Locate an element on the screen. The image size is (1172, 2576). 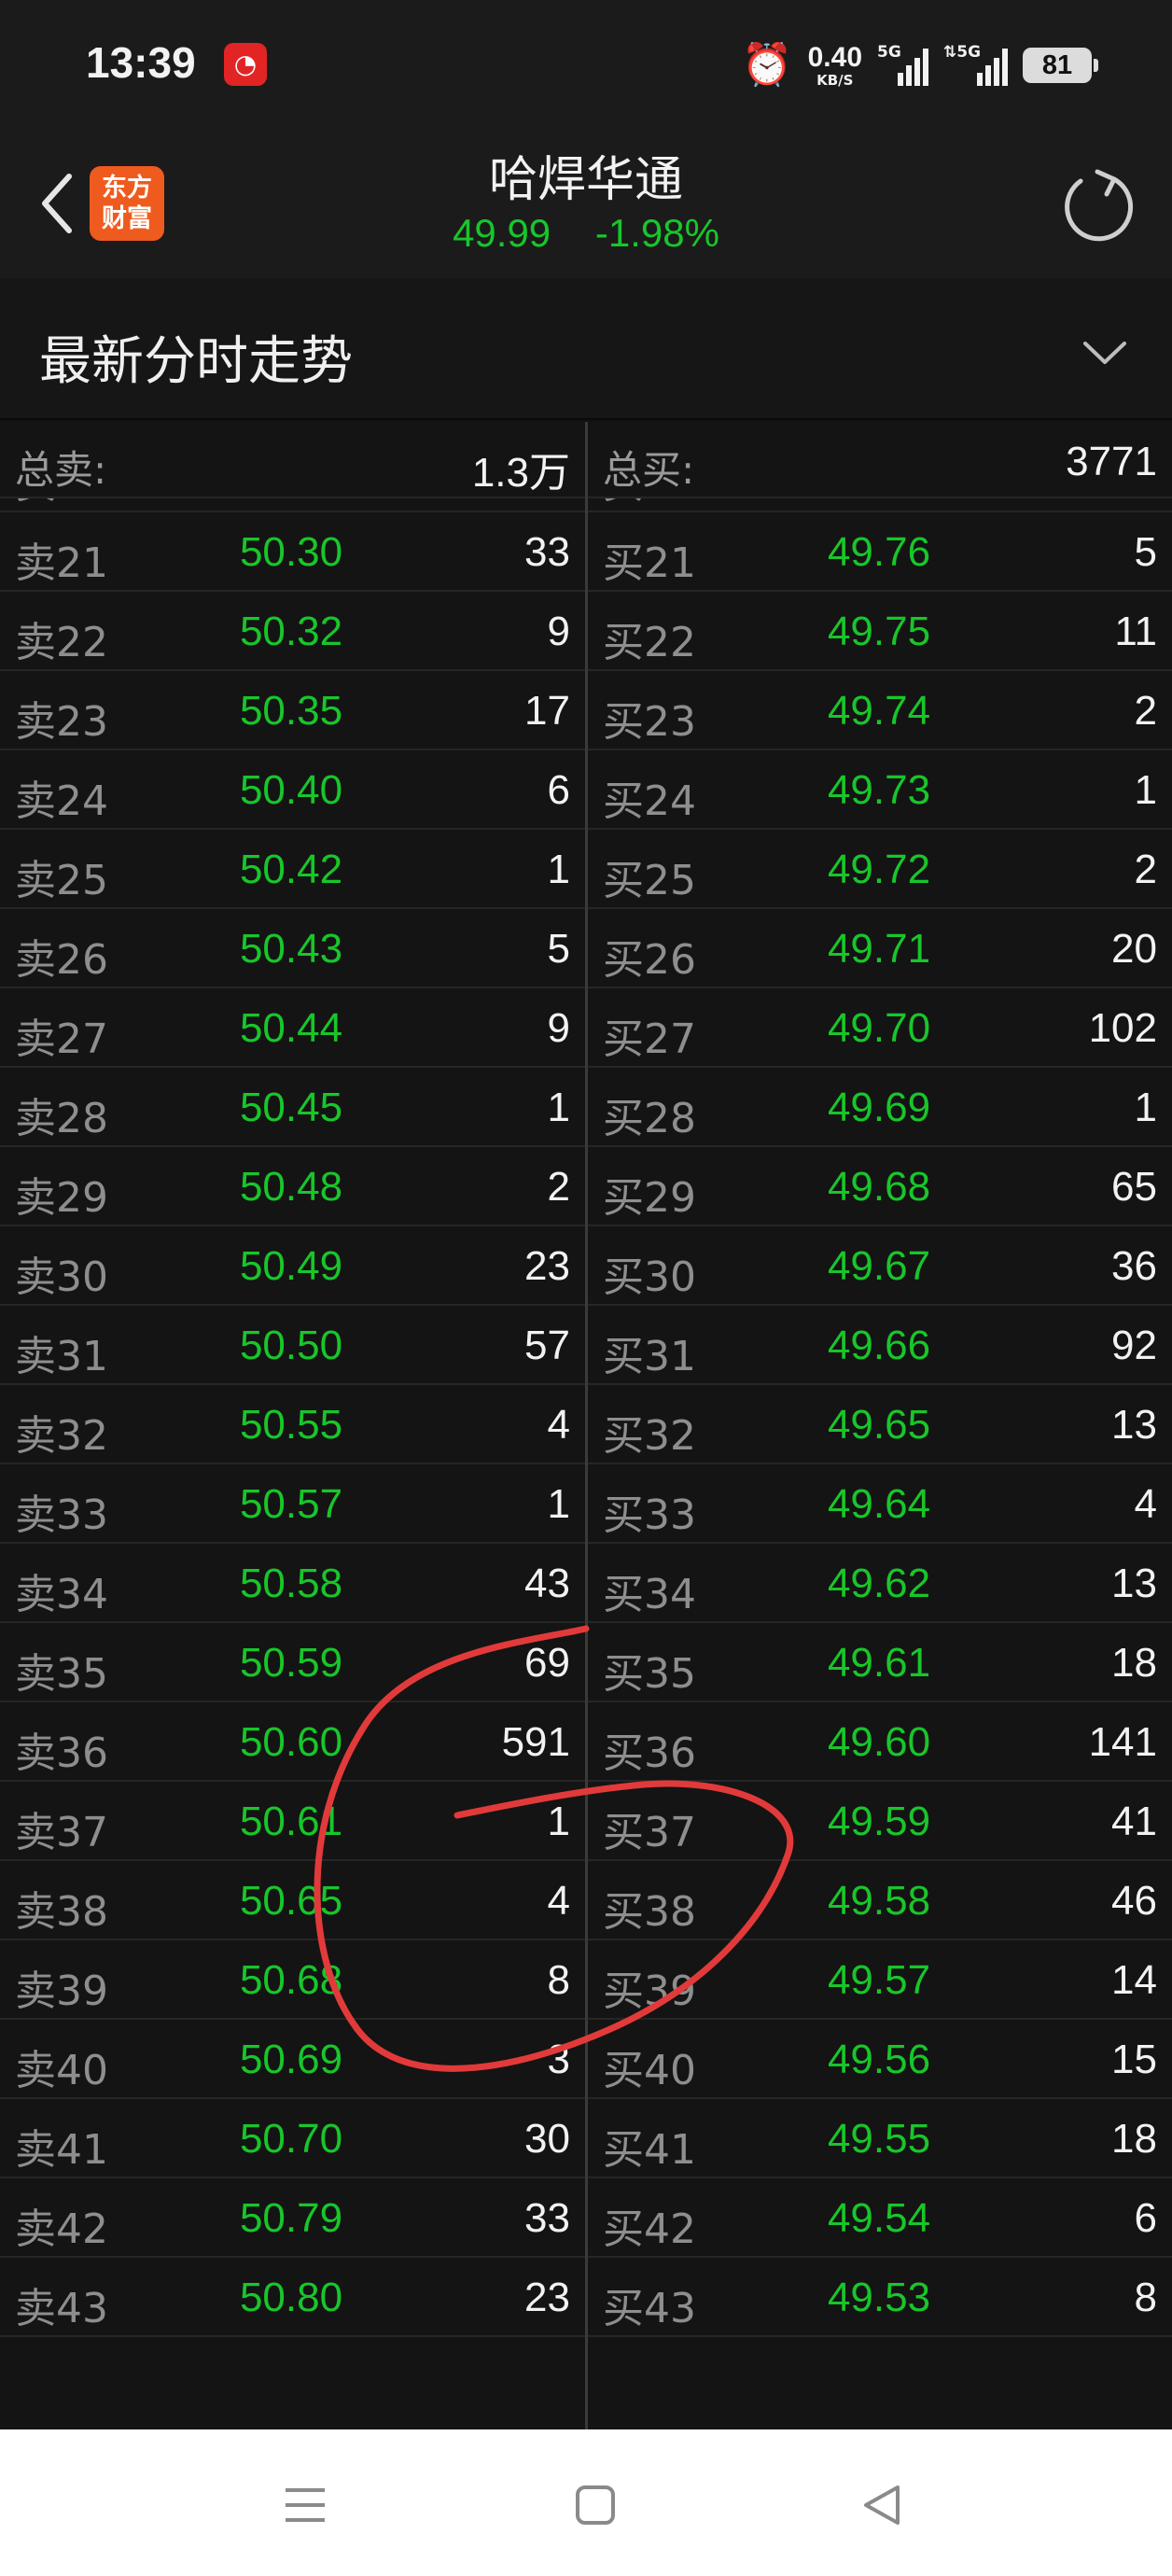
network-speed-value: 0.40 is located at coordinates (834, 57).